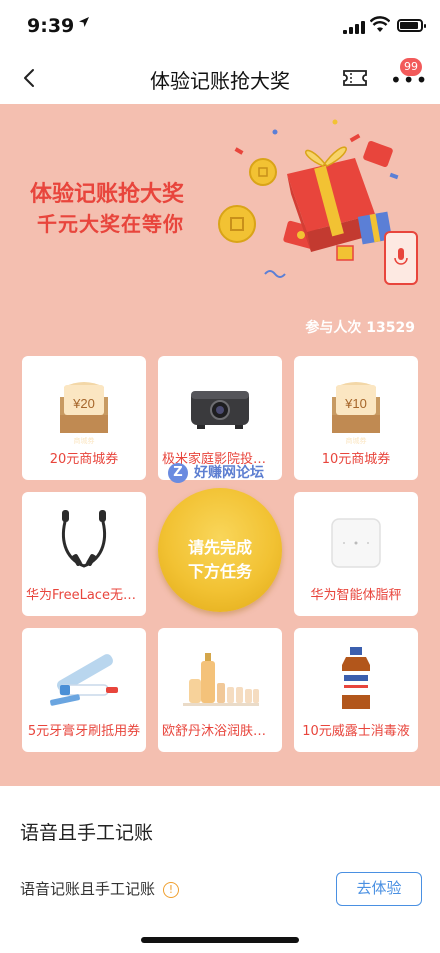  I want to click on disinfectant-icon, so click(356, 679).